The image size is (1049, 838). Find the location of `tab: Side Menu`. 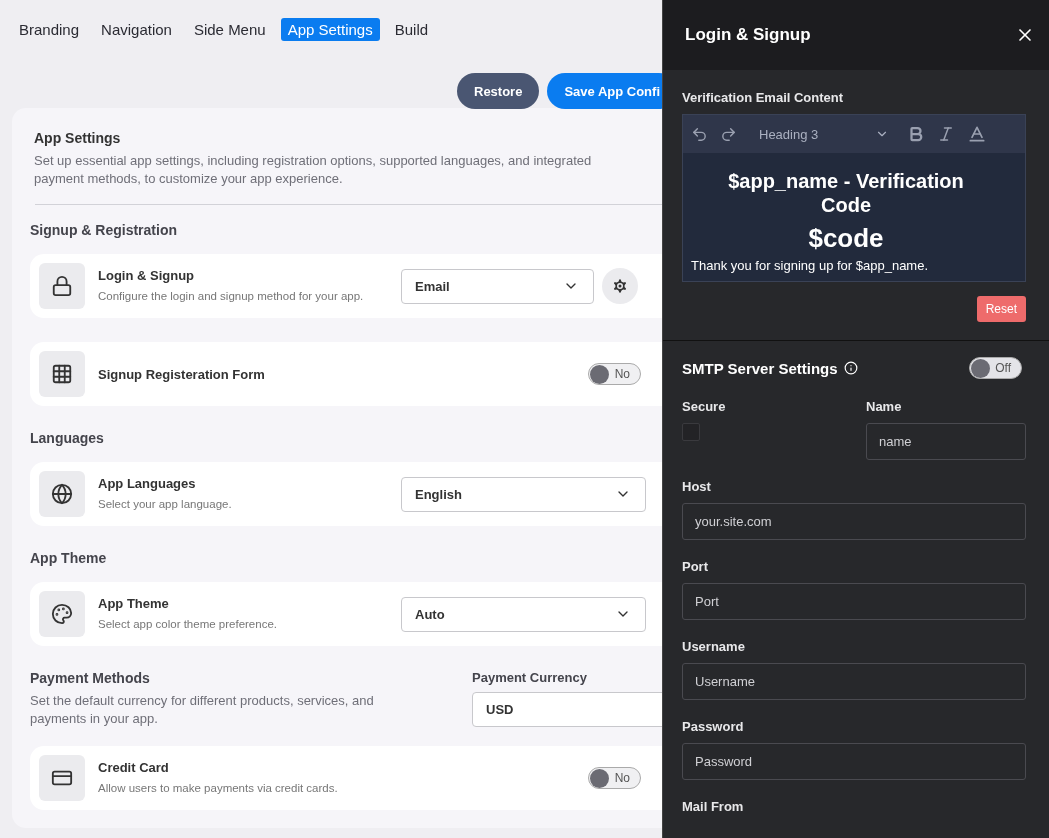

tab: Side Menu is located at coordinates (229, 29).